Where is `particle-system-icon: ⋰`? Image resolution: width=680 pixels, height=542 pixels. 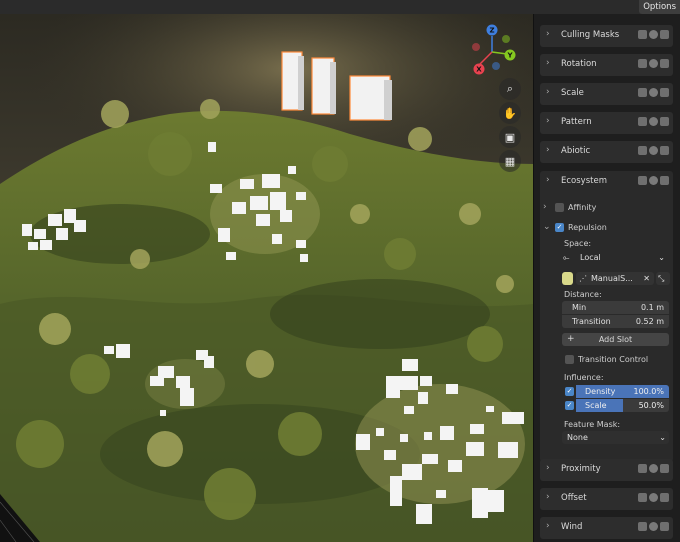 particle-system-icon: ⋰ is located at coordinates (583, 278).